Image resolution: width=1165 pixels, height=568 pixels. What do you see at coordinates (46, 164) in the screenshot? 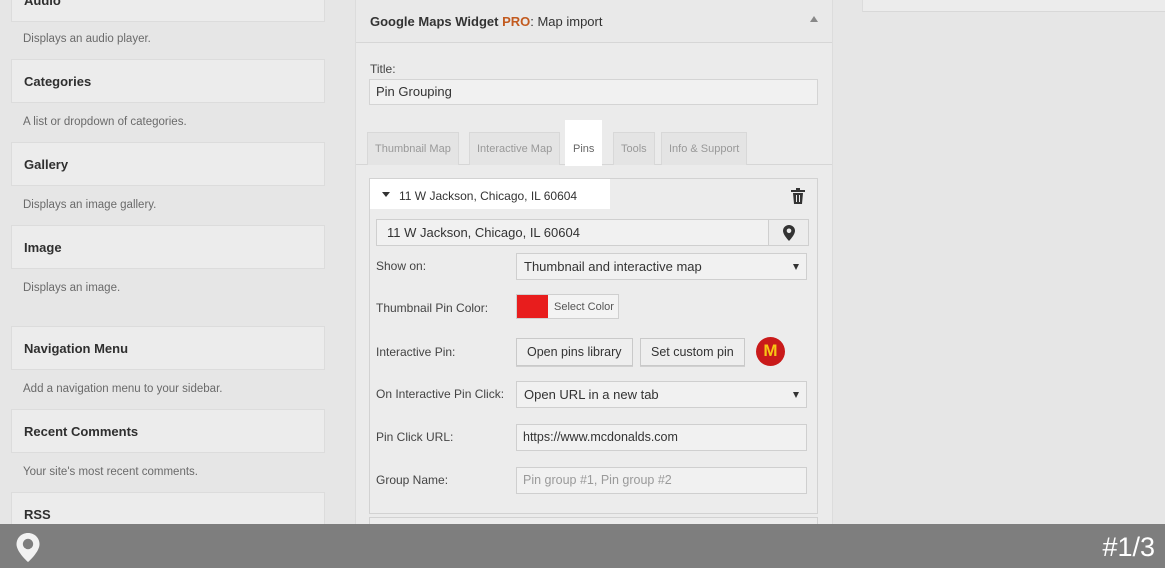
I see `widget-title: Gallery` at bounding box center [46, 164].